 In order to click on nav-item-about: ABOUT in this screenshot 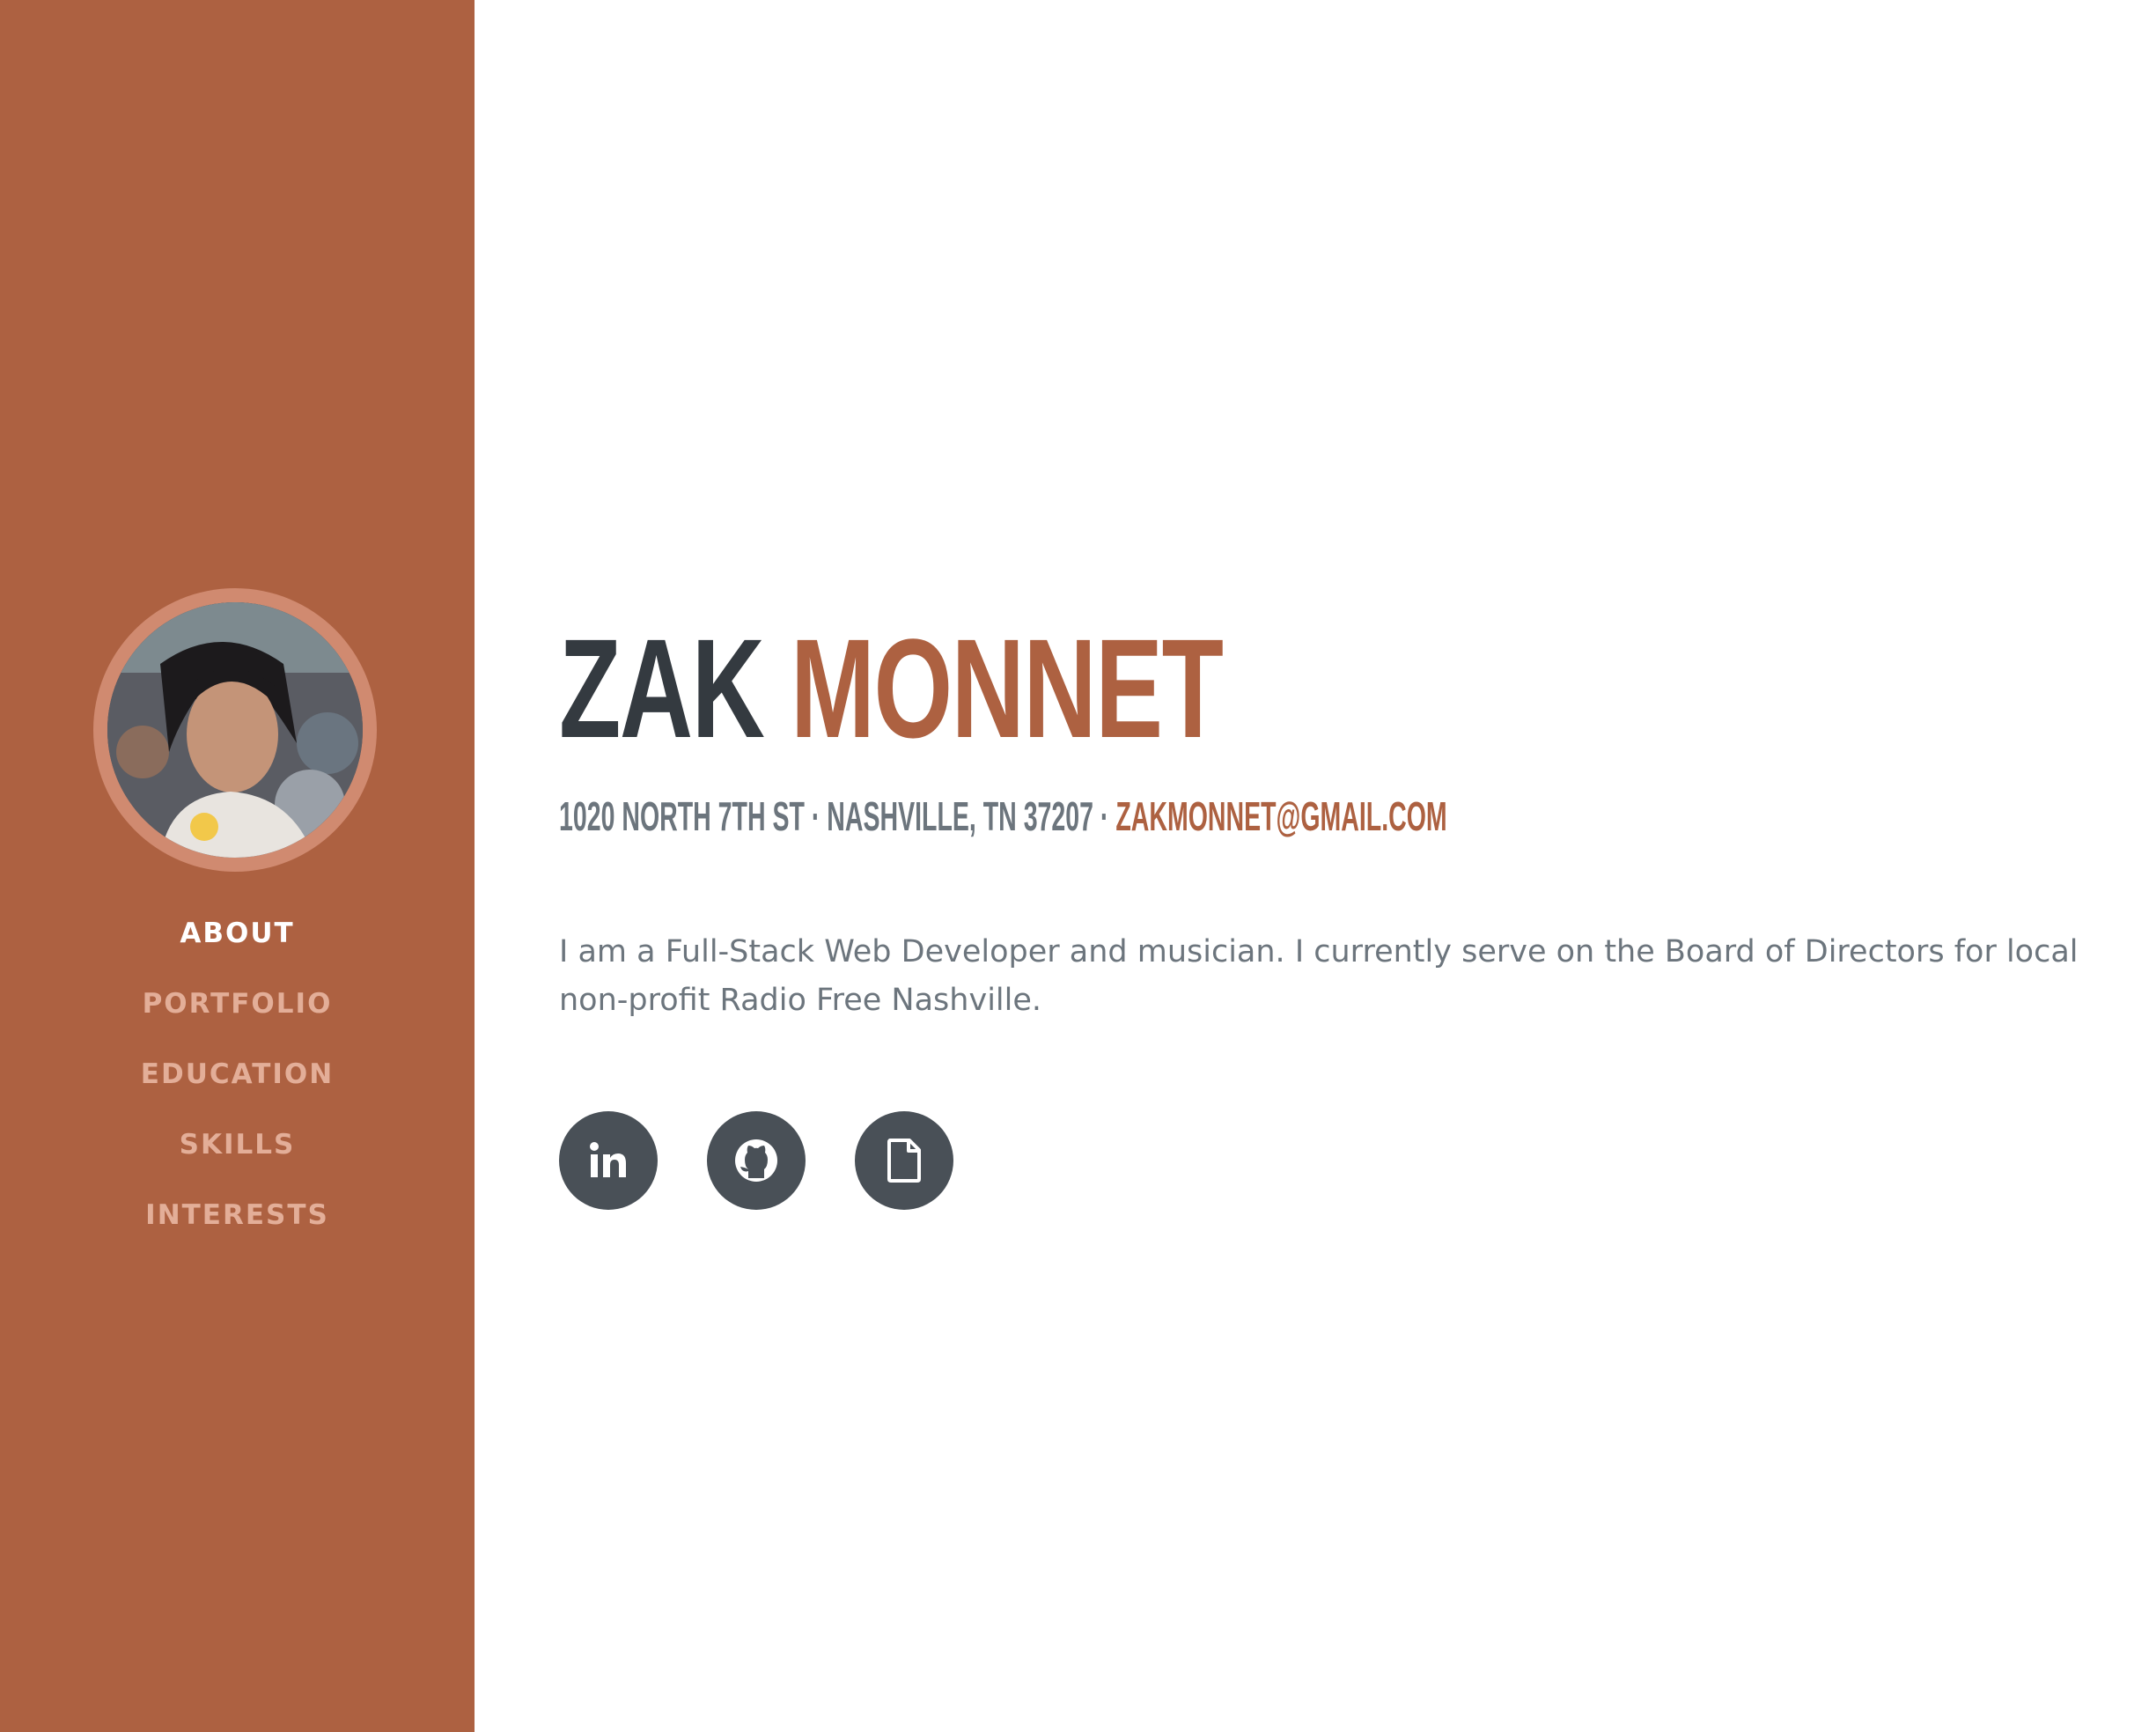, I will do `click(238, 942)`.